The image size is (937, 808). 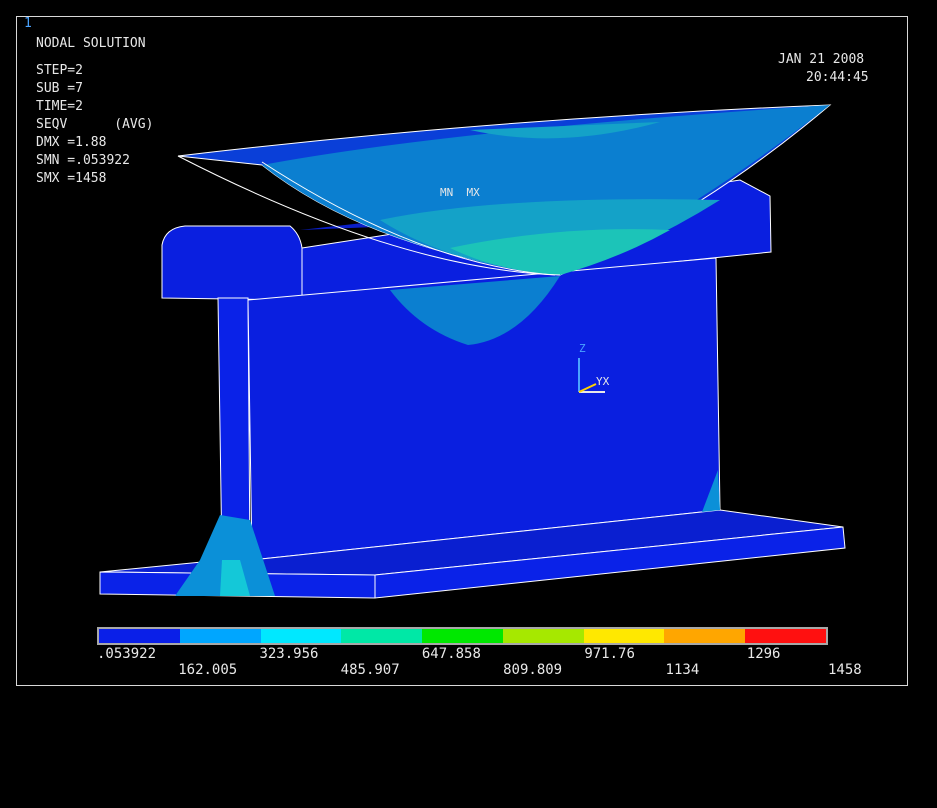 I want to click on legend-label: 485.907, so click(x=370, y=670).